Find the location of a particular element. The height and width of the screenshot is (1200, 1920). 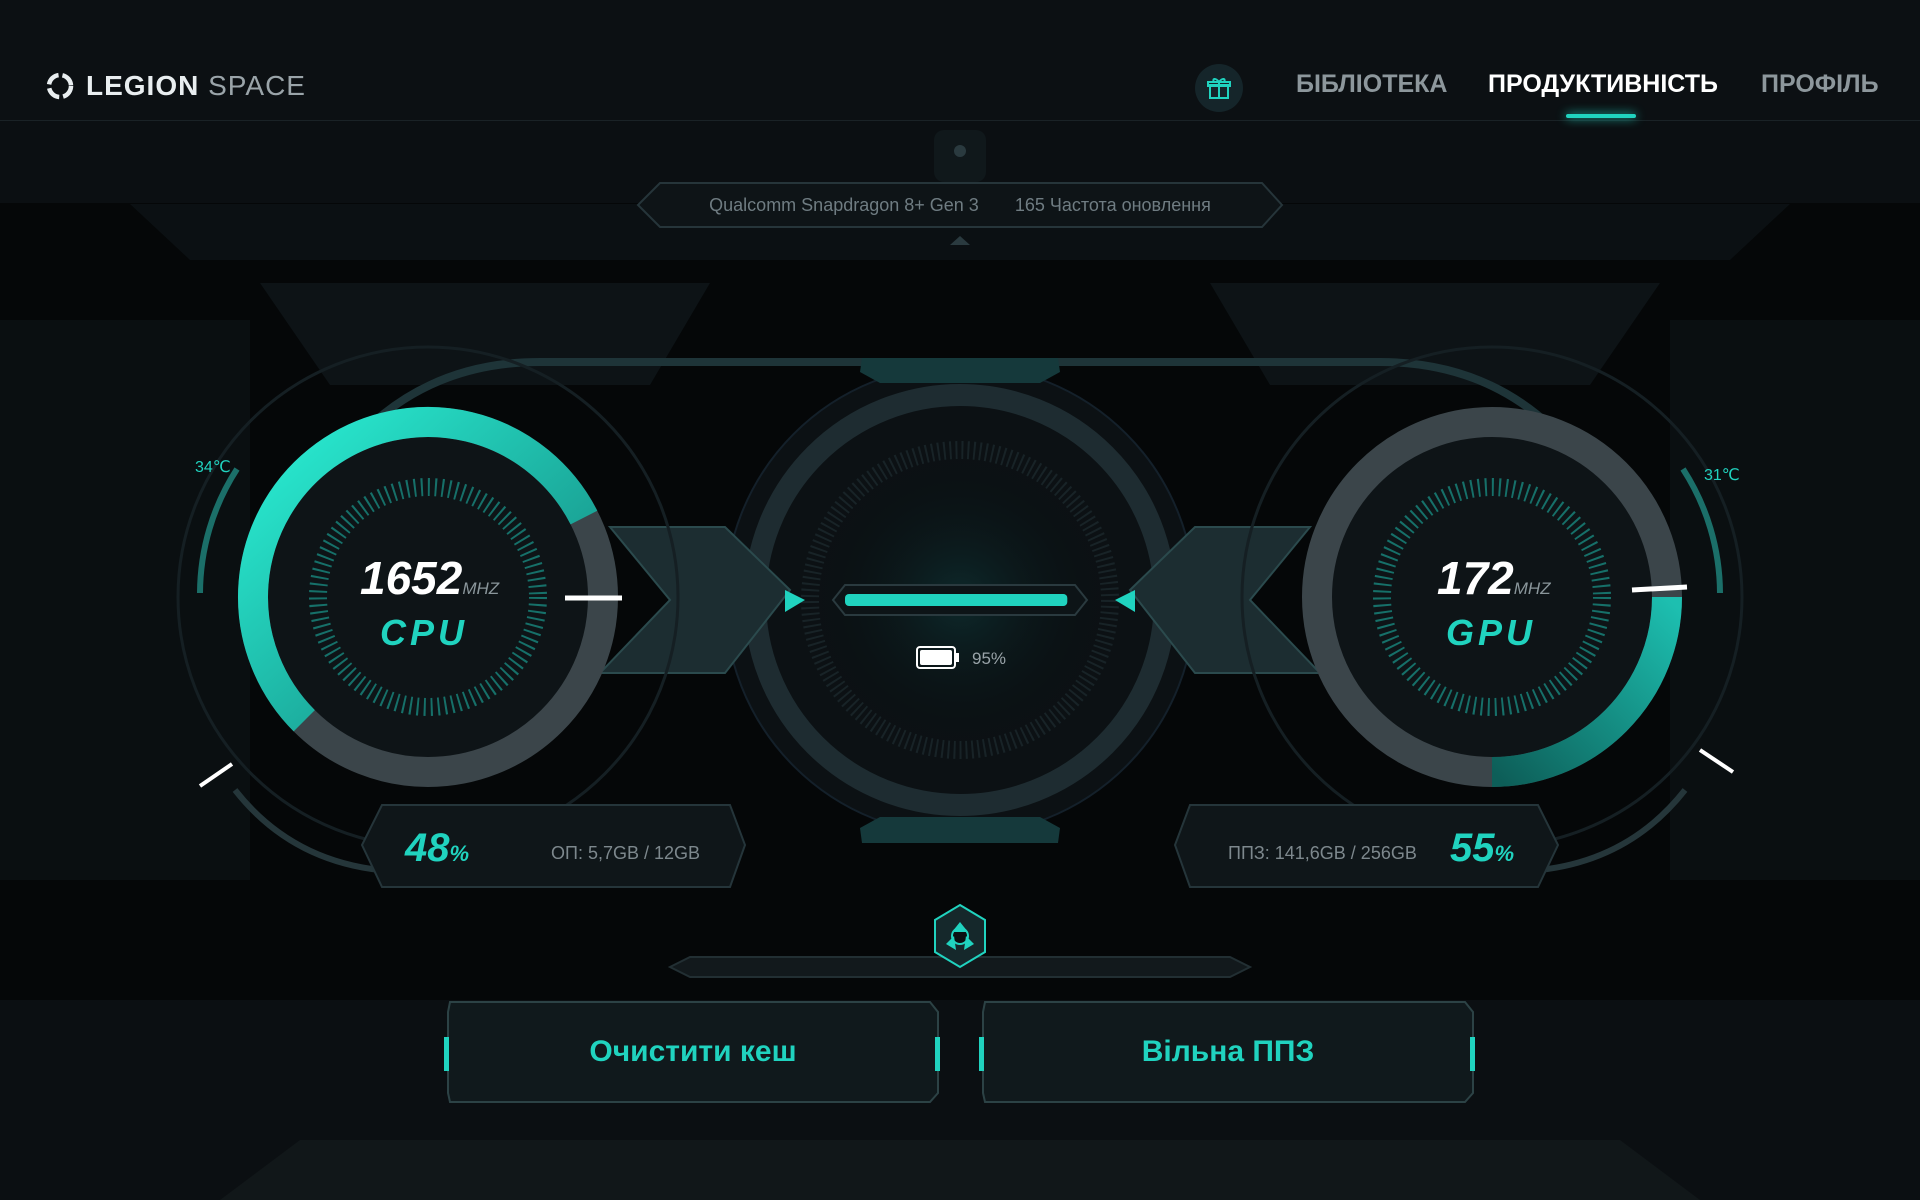

logo-title-strong: LEGION is located at coordinates (143, 85).